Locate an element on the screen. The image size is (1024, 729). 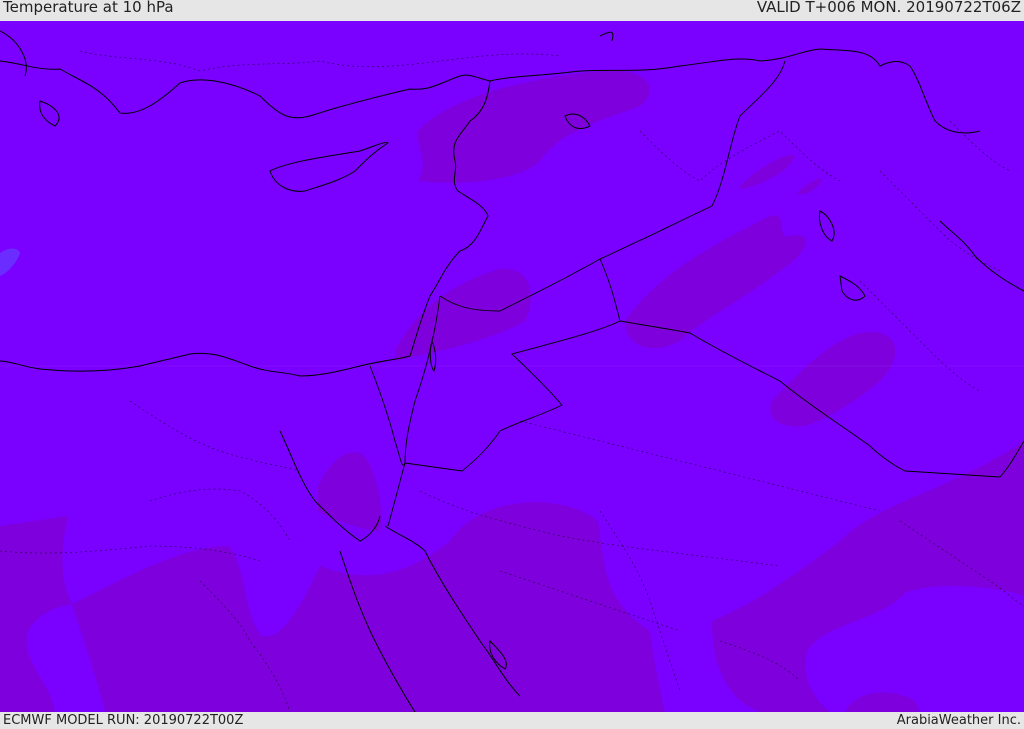
contour-patch-sinai is located at coordinates (350, 491).